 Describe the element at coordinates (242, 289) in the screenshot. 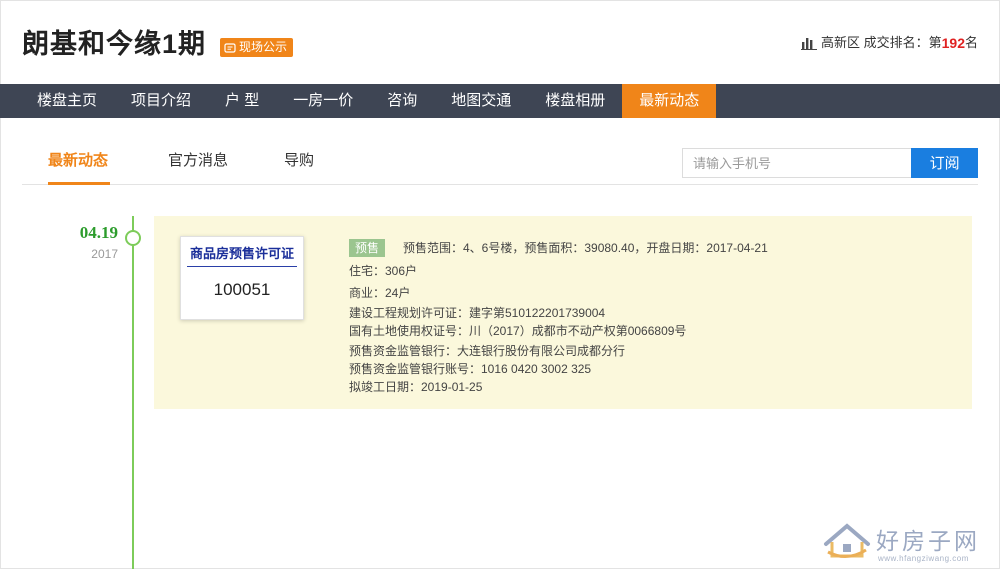

I see `permit-number: 100051` at that location.